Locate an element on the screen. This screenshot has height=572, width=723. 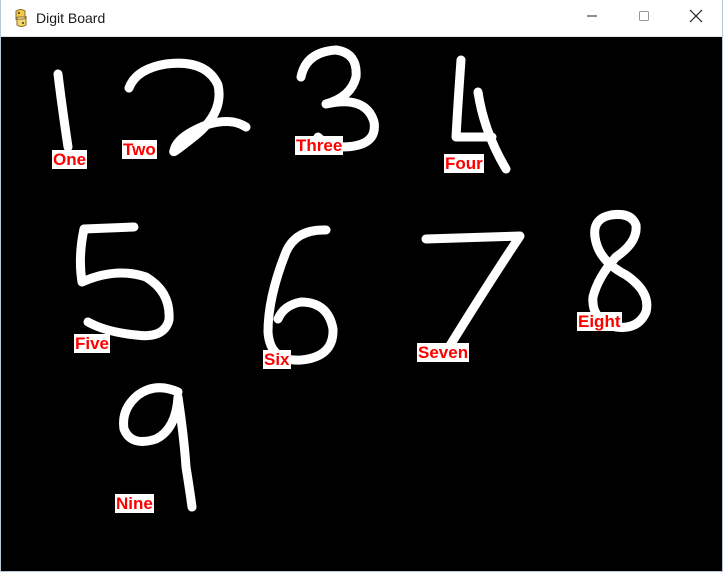
digit-3-stroke is located at coordinates (337, 98).